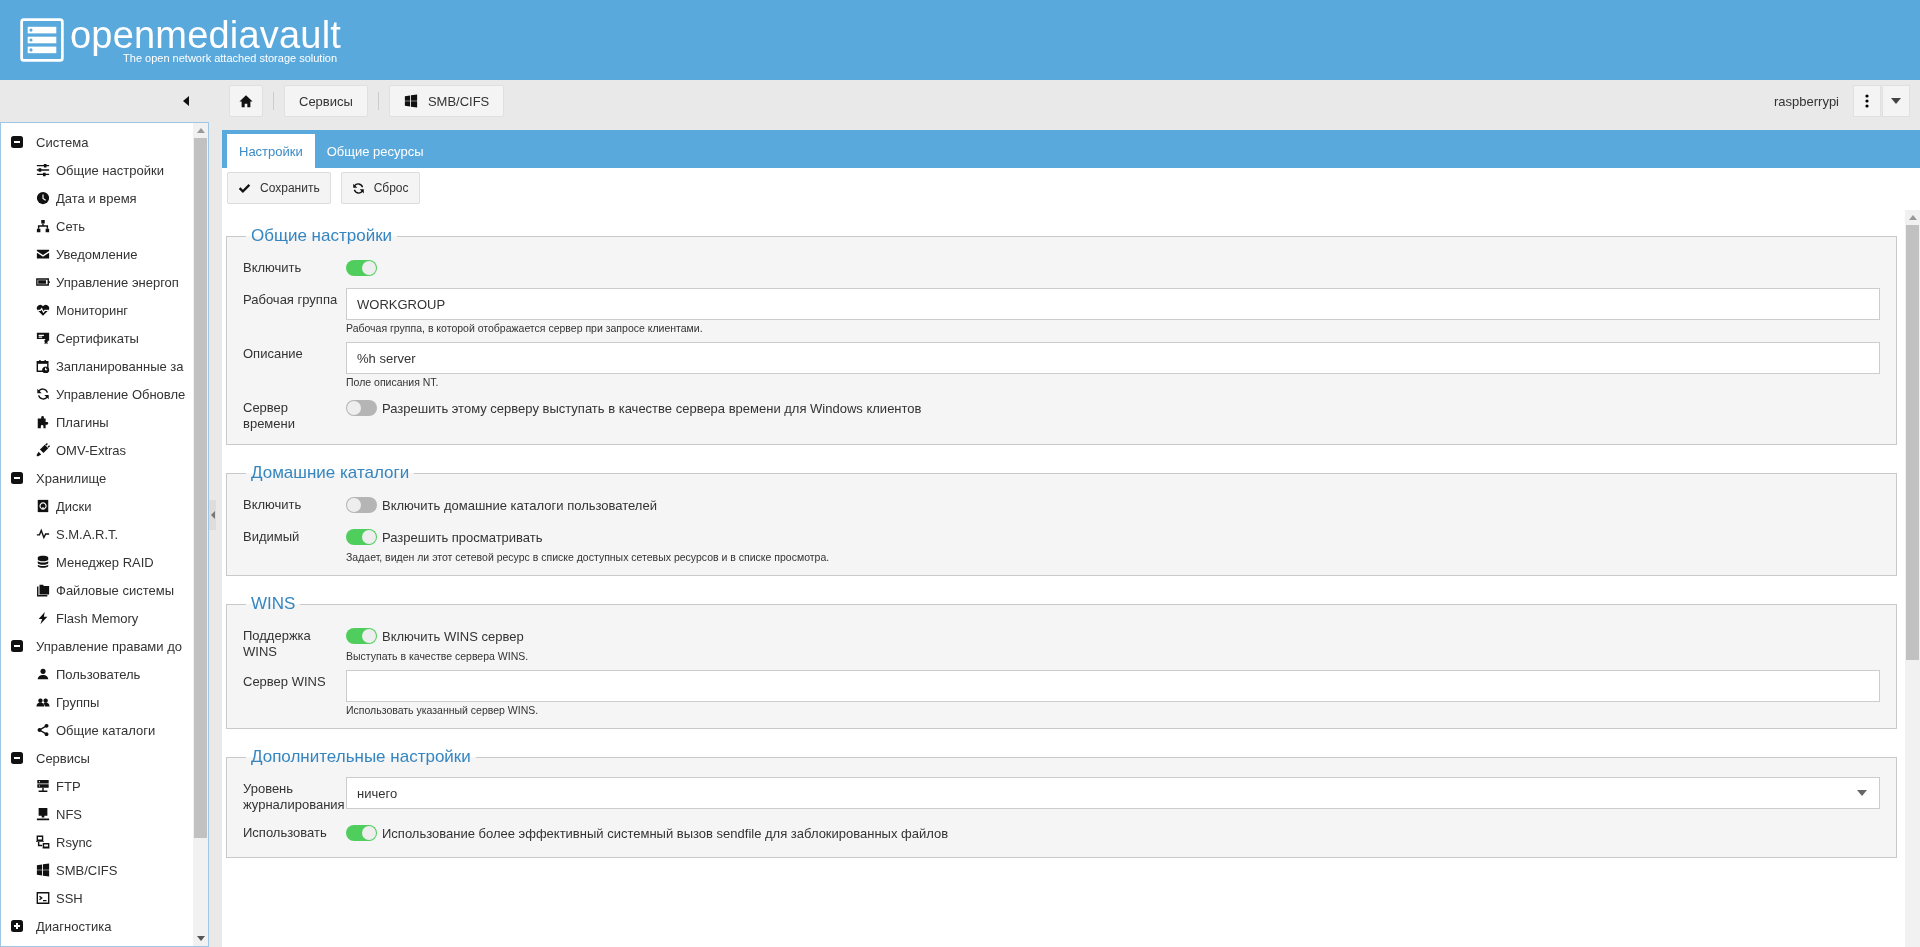 The width and height of the screenshot is (1920, 947). I want to click on breadcrumb-button: Сервисы, so click(326, 101).